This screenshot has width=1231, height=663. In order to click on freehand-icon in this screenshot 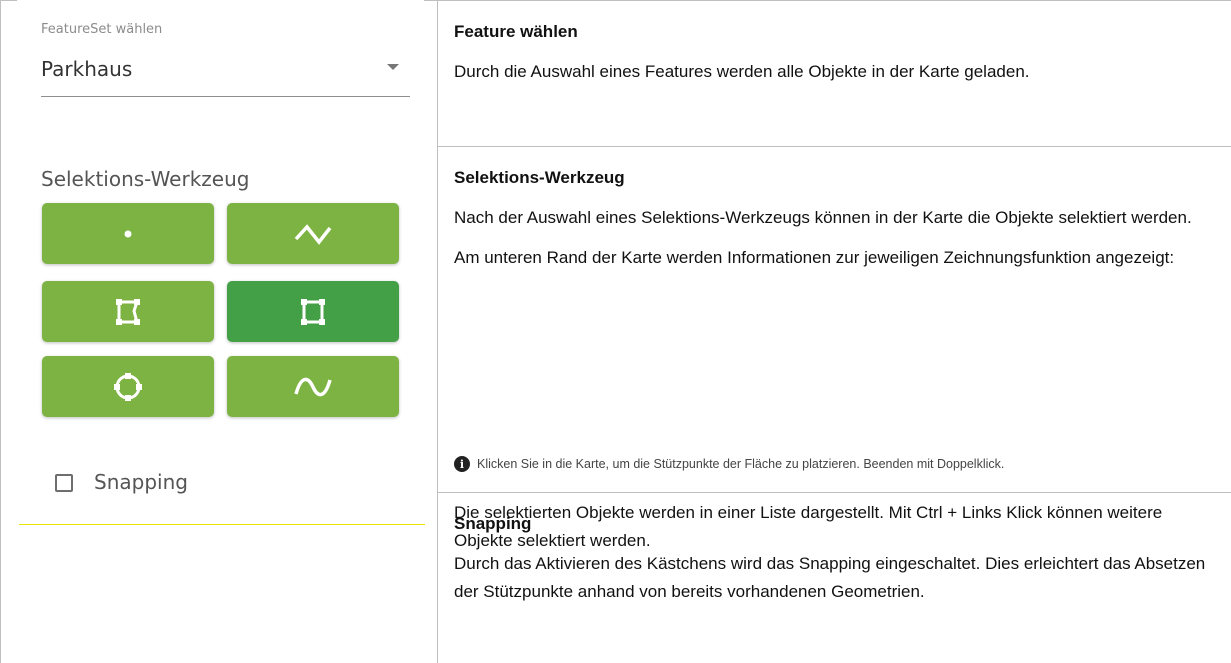, I will do `click(313, 386)`.